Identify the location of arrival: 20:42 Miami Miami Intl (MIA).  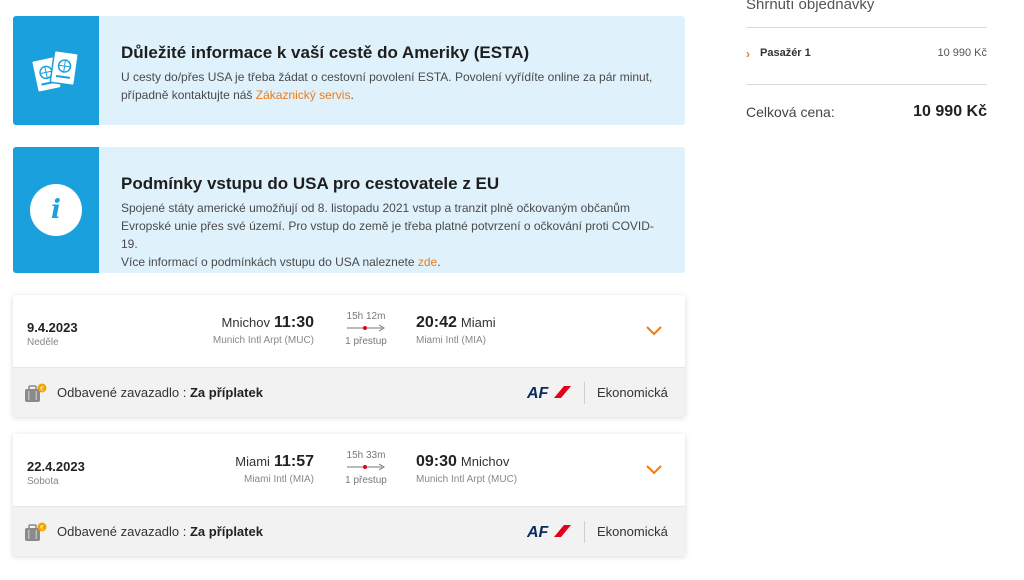
(456, 330).